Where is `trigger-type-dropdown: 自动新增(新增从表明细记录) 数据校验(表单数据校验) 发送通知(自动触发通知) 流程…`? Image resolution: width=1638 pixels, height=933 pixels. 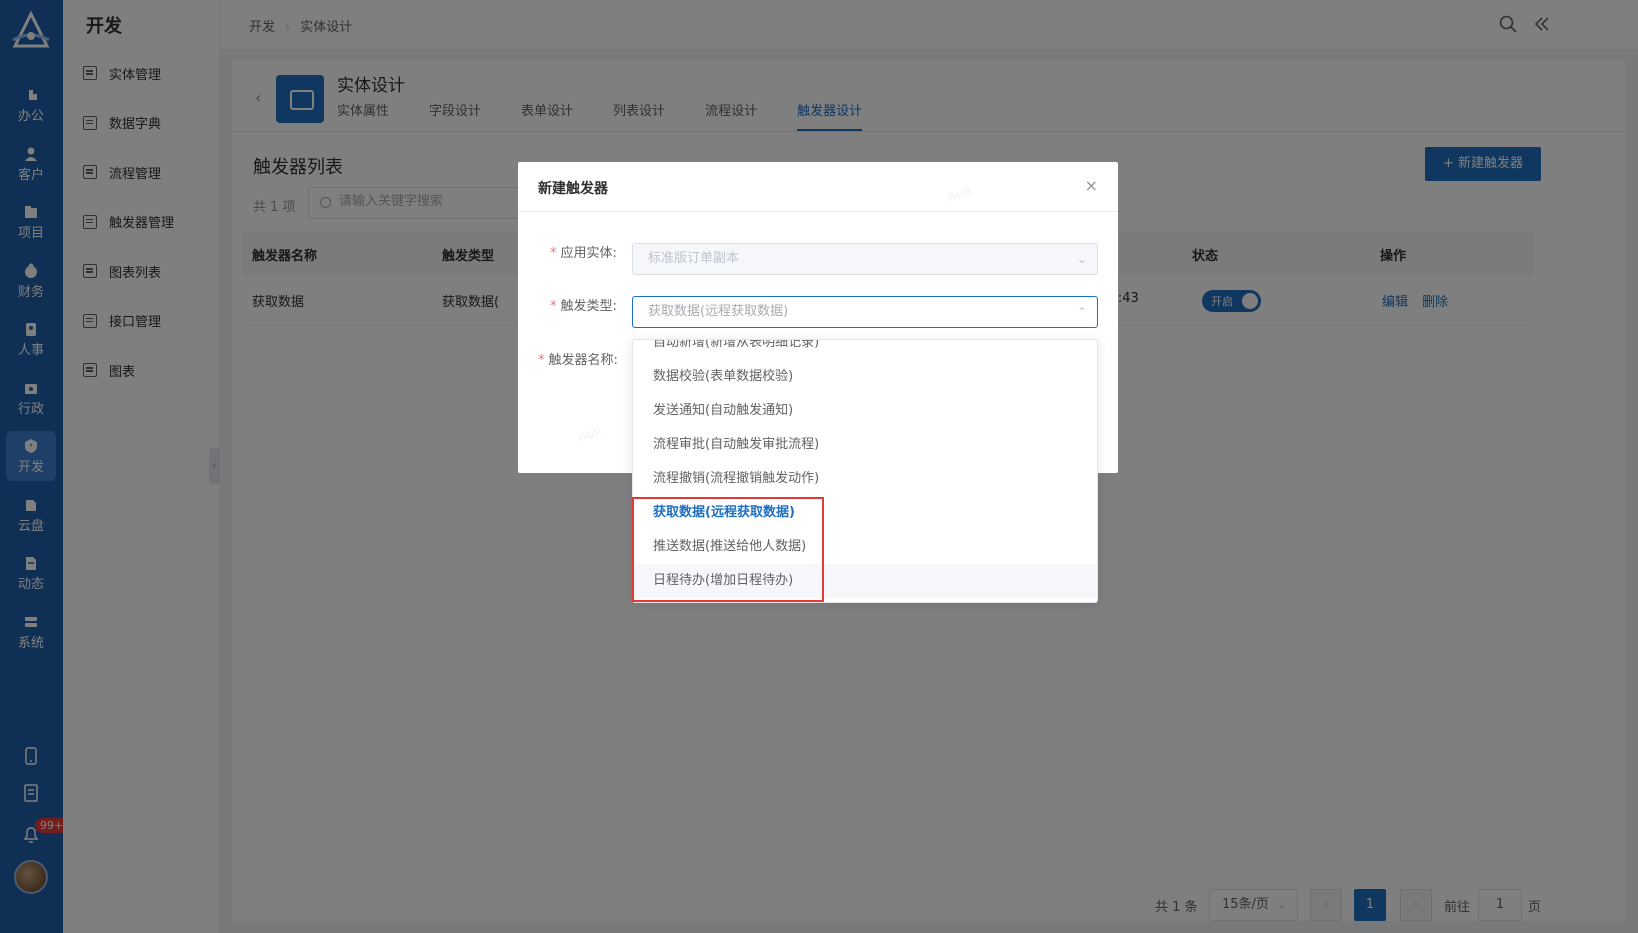 trigger-type-dropdown: 自动新增(新增从表明细记录) 数据校验(表单数据校验) 发送通知(自动触发通知) 流程… is located at coordinates (865, 471).